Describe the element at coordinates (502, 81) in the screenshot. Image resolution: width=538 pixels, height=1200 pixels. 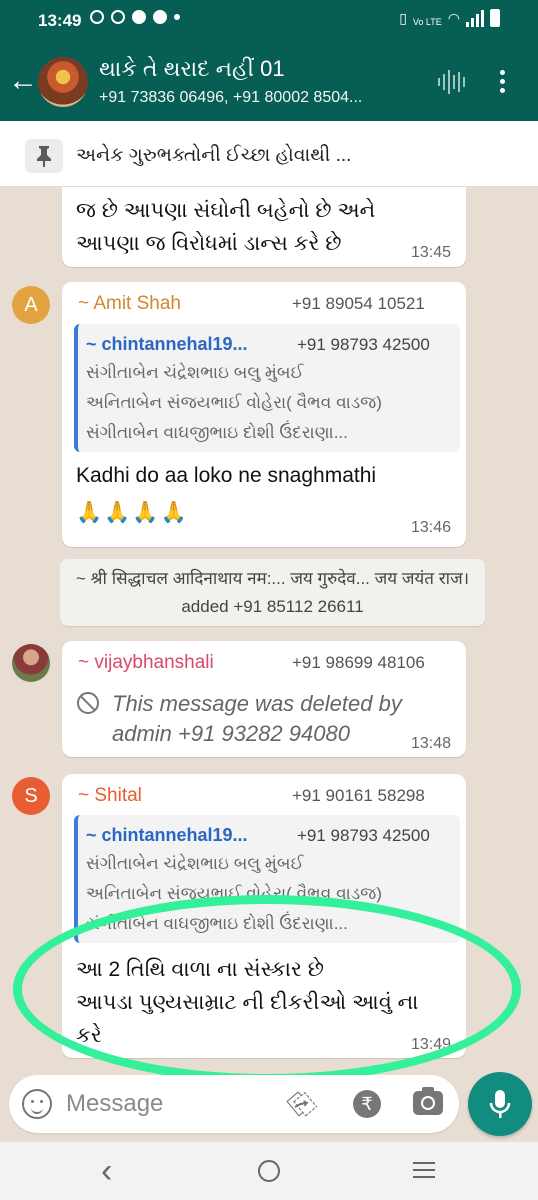
I see `overflow-menu-icon` at that location.